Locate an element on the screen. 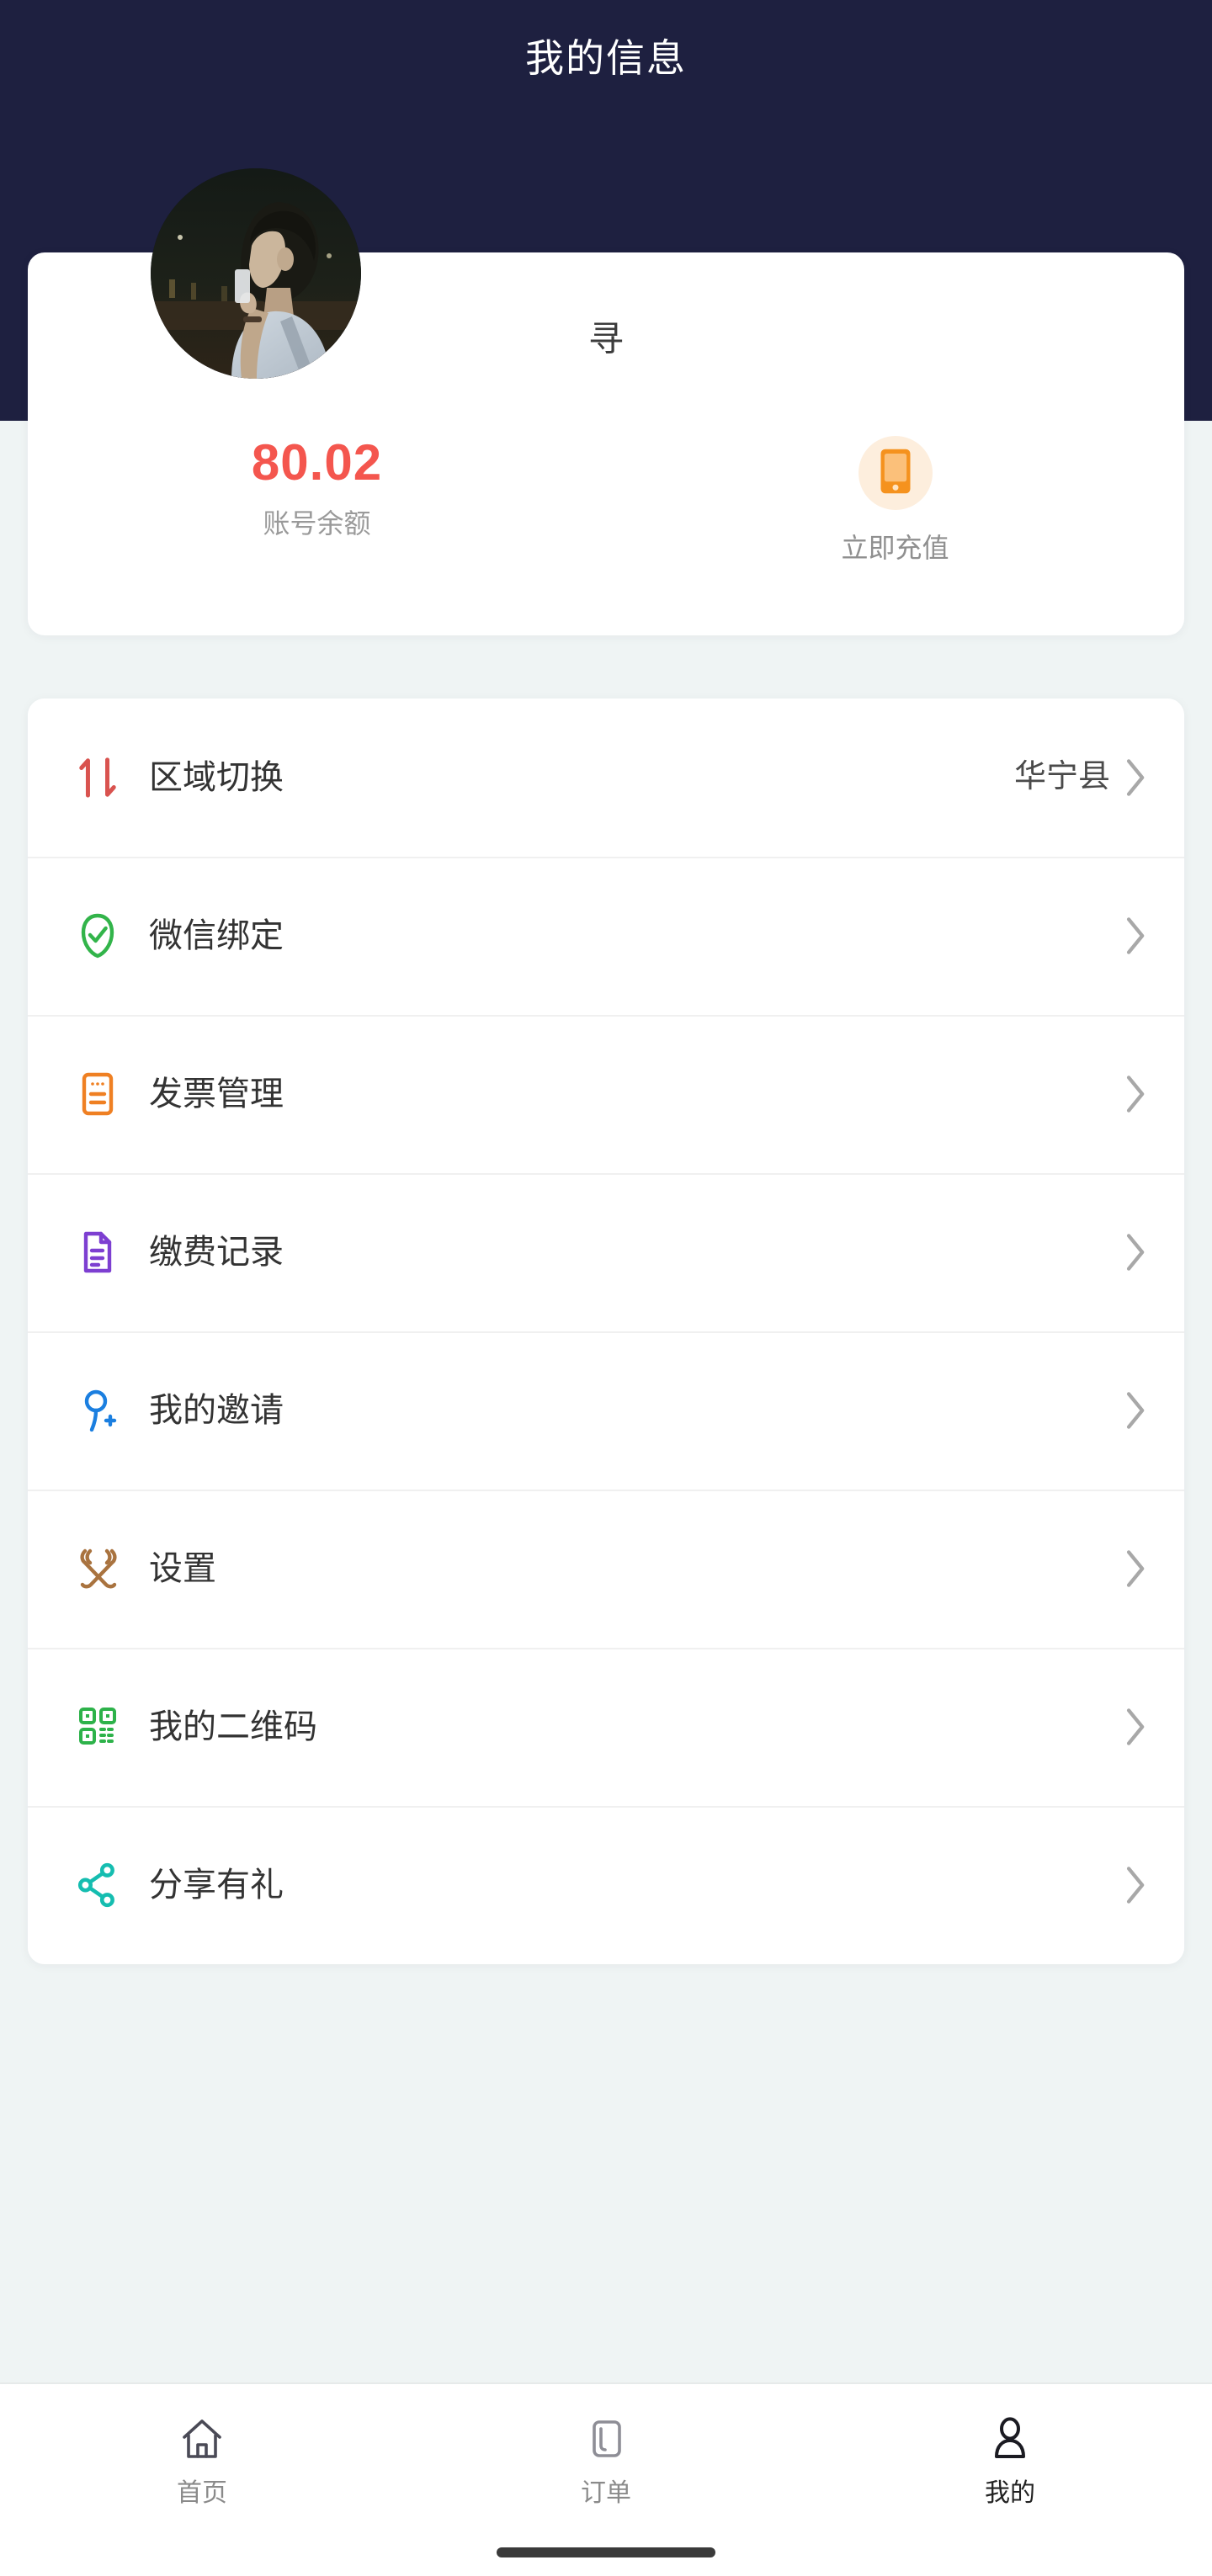 The width and height of the screenshot is (1212, 2576). tools-icon is located at coordinates (98, 1569).